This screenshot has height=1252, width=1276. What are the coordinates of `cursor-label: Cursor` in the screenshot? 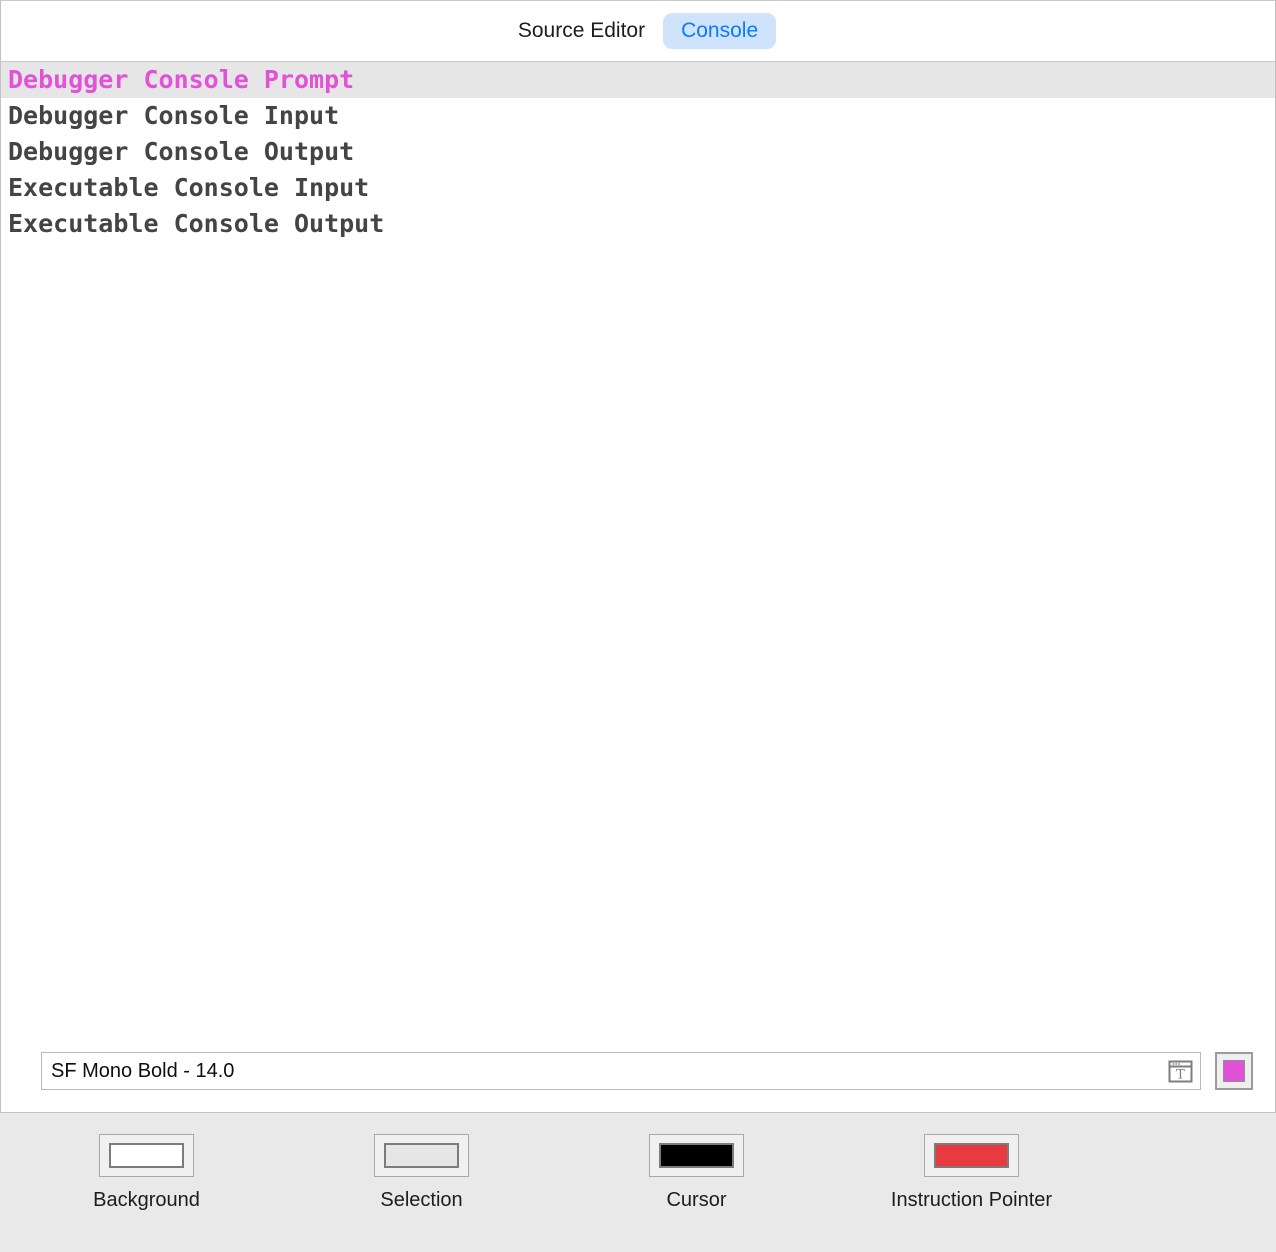 It's located at (696, 1200).